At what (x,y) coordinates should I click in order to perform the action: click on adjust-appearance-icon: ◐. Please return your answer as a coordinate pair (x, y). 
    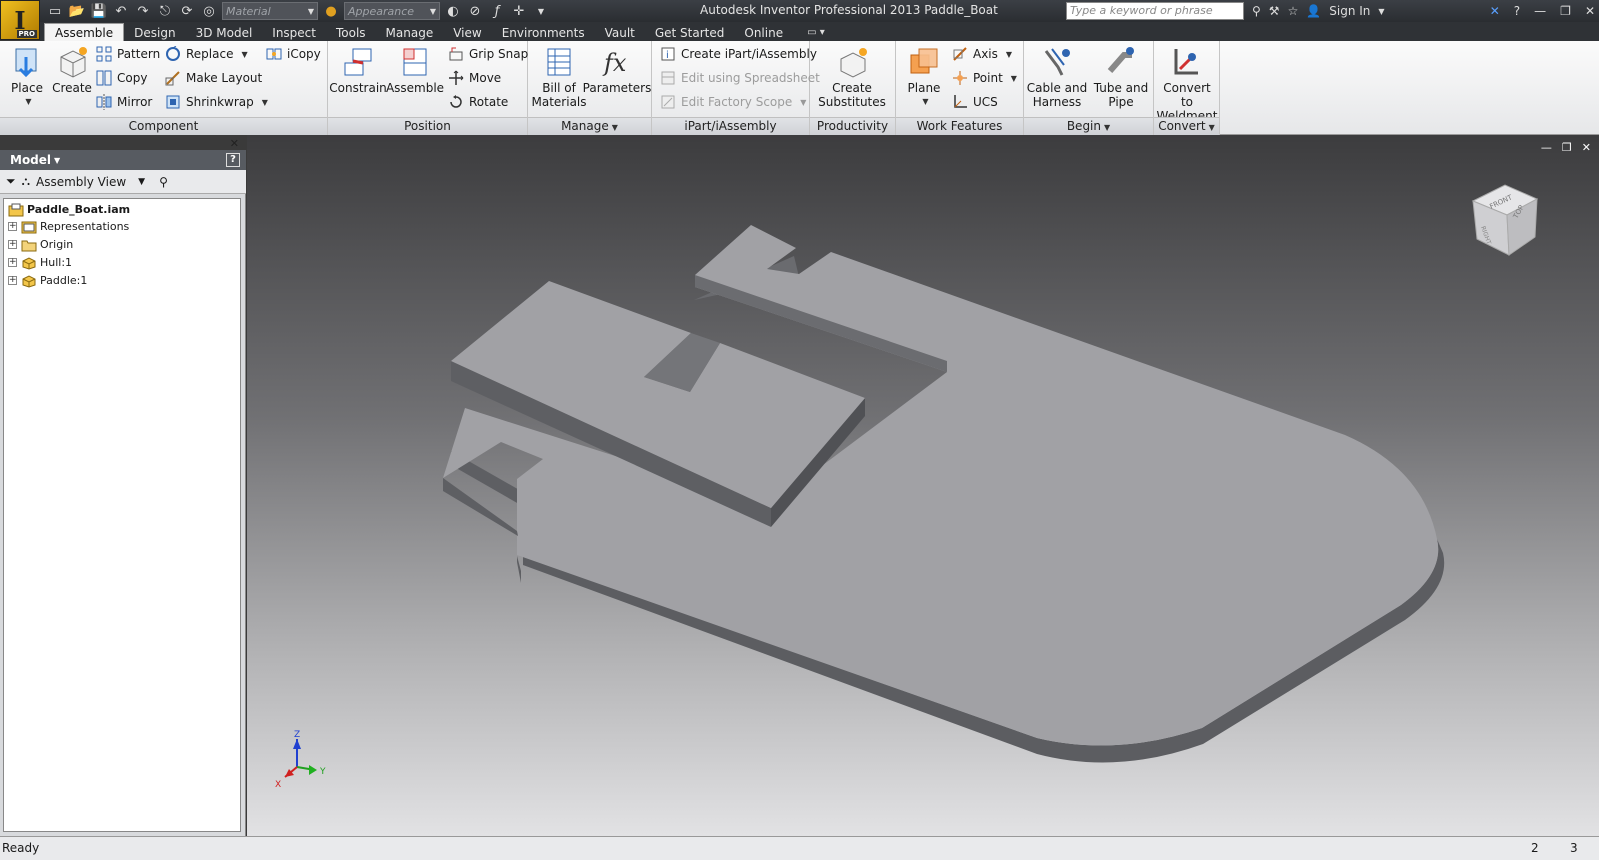
    Looking at the image, I should click on (453, 11).